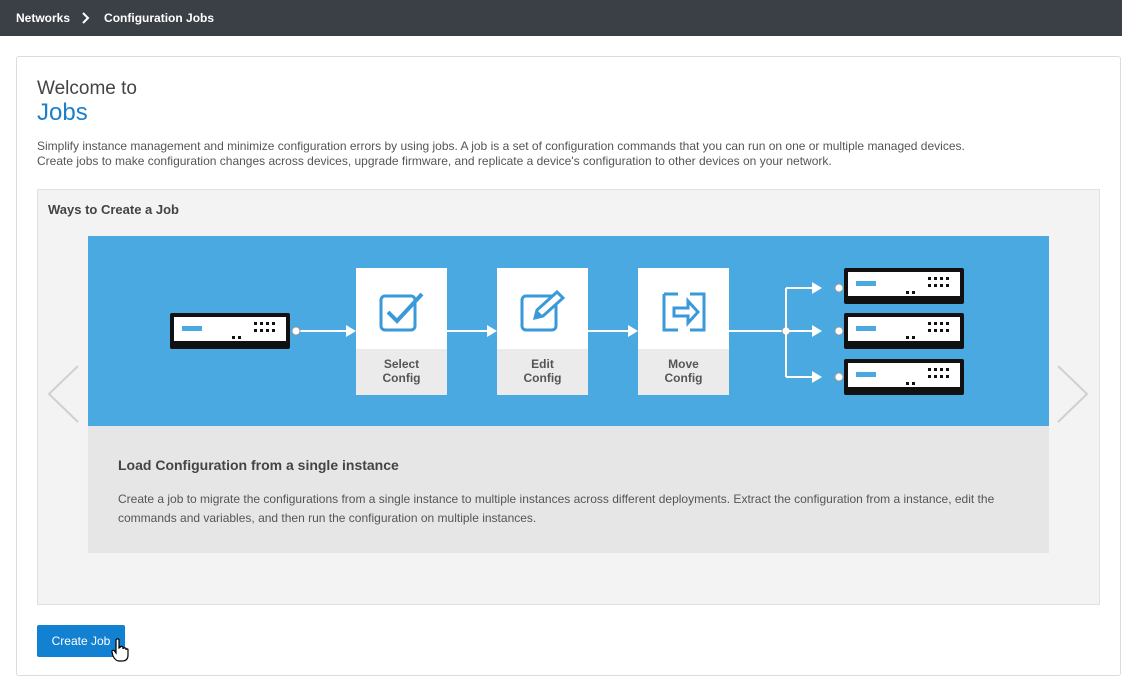 This screenshot has width=1122, height=686. I want to click on hand-cursor-icon, so click(120, 650).